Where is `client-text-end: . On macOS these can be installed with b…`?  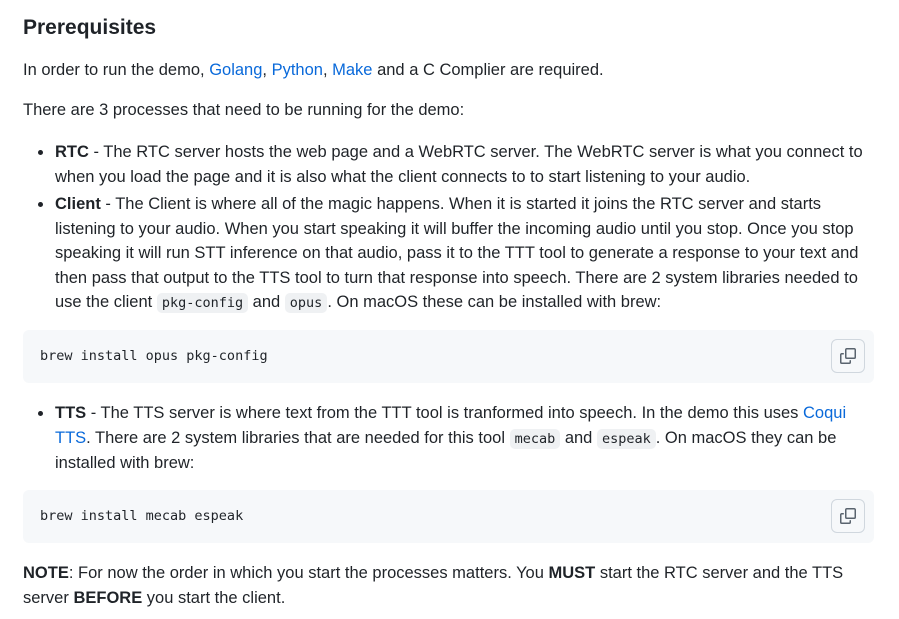 client-text-end: . On macOS these can be installed with b… is located at coordinates (494, 302).